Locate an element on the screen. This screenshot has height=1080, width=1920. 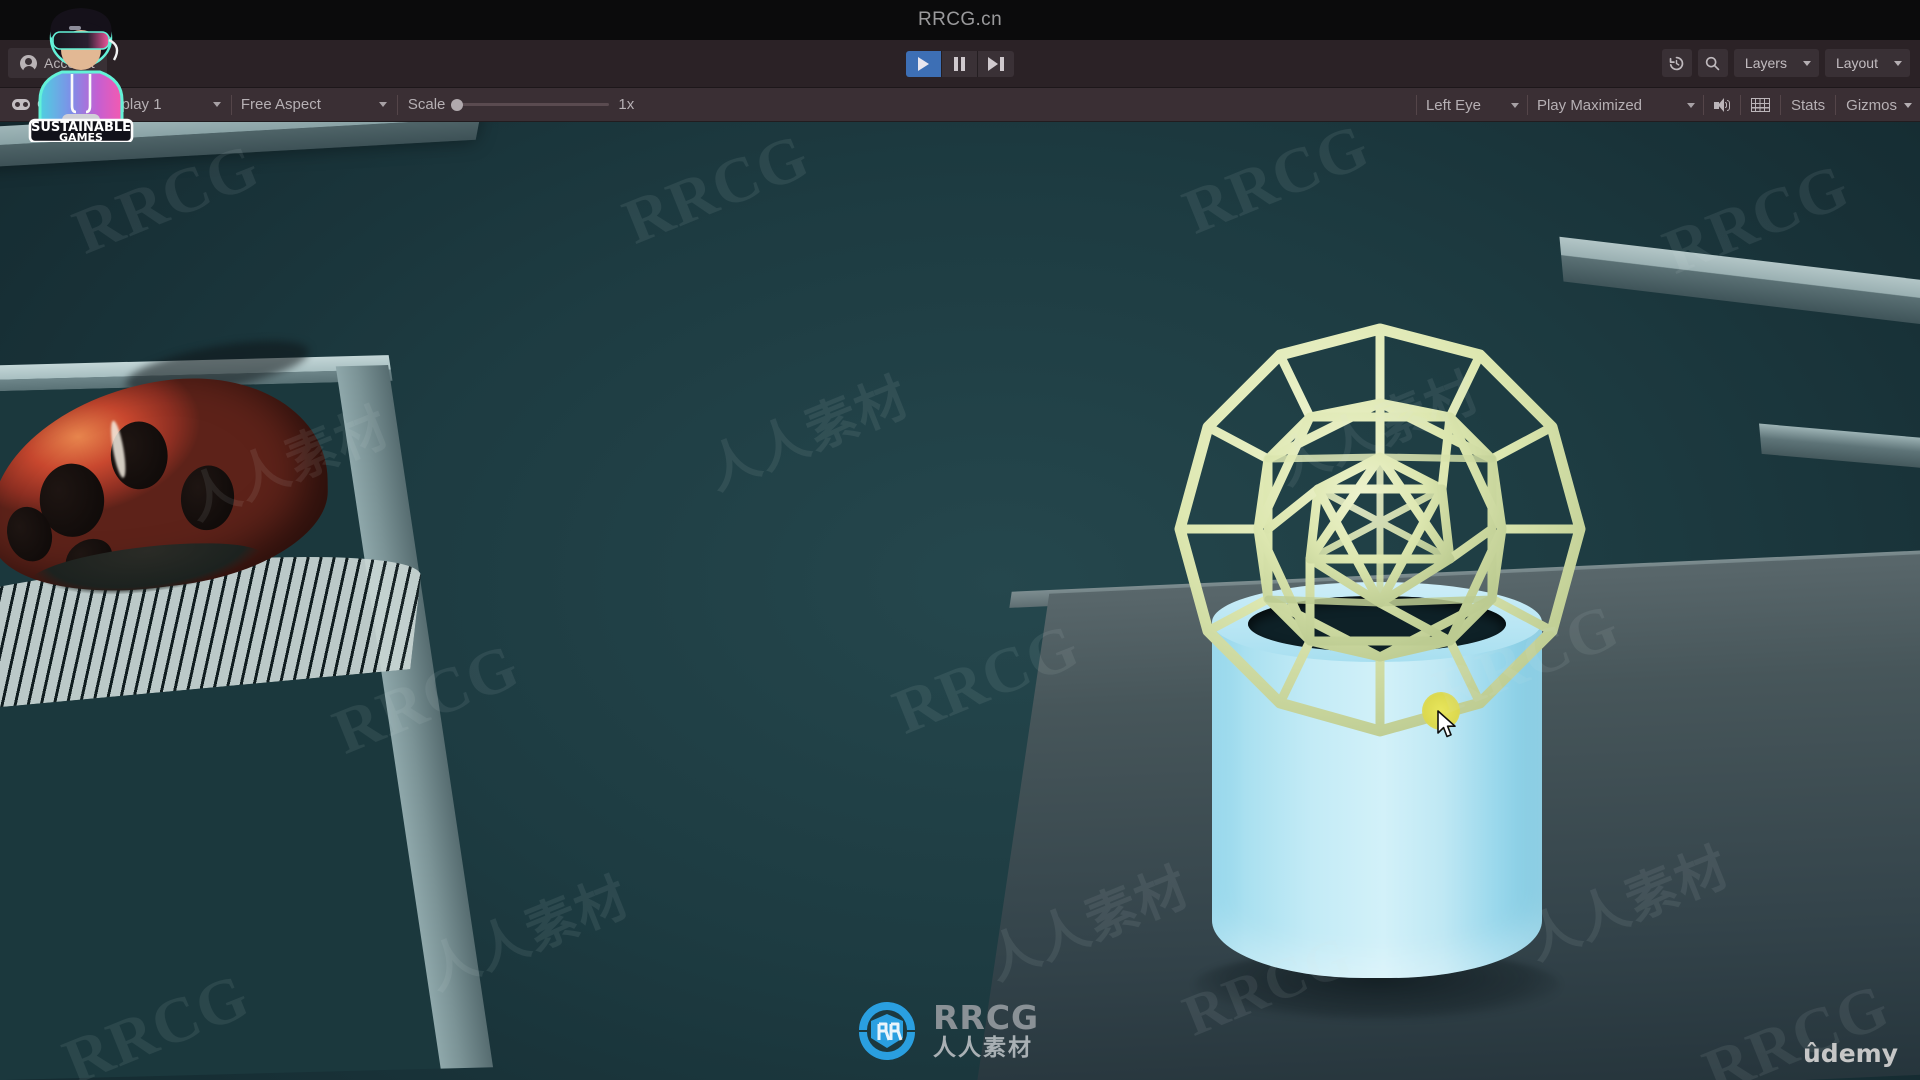
step-forward-icon is located at coordinates (996, 63).